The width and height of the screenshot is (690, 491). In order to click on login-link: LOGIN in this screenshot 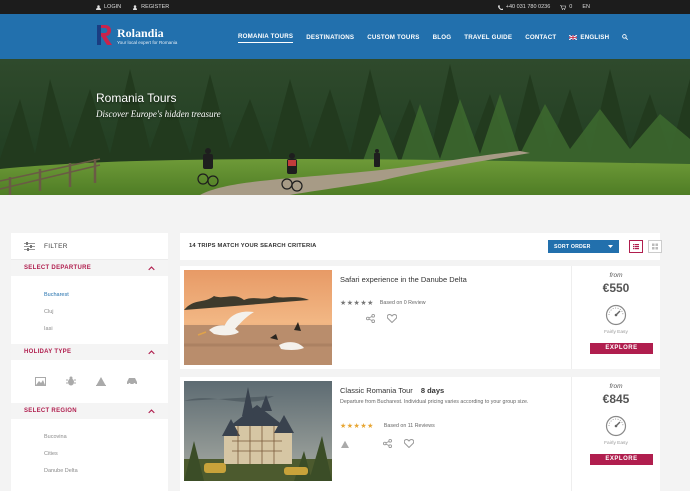, I will do `click(108, 7)`.